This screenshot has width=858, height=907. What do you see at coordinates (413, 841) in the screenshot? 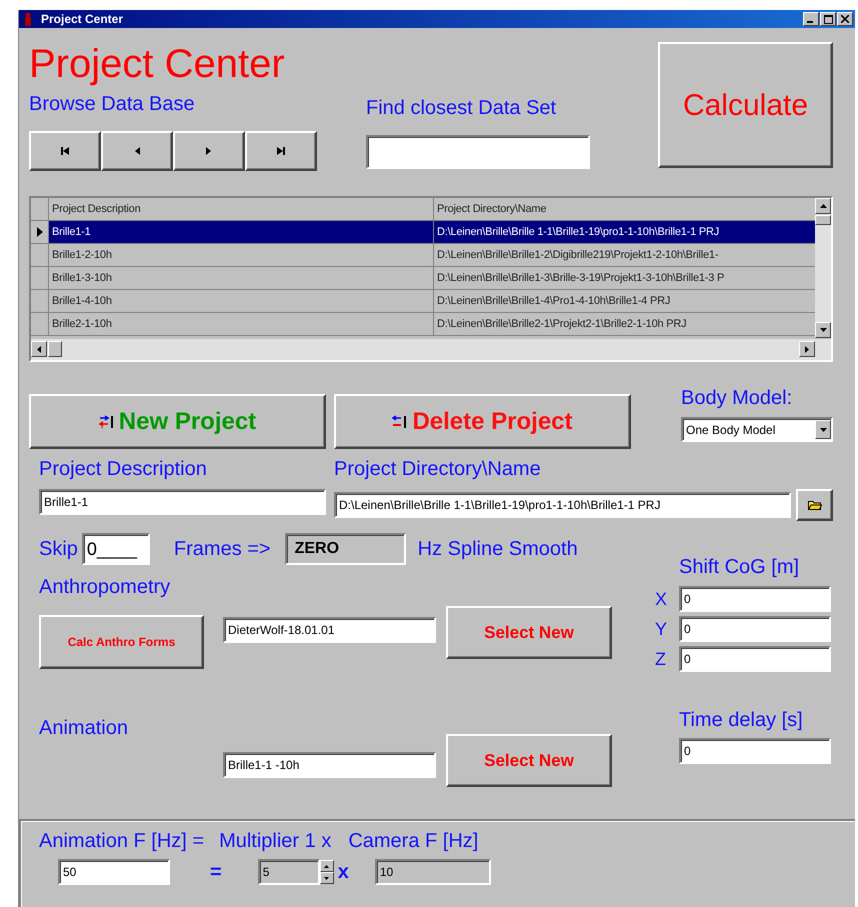
I see `field-label: Camera F [Hz]` at bounding box center [413, 841].